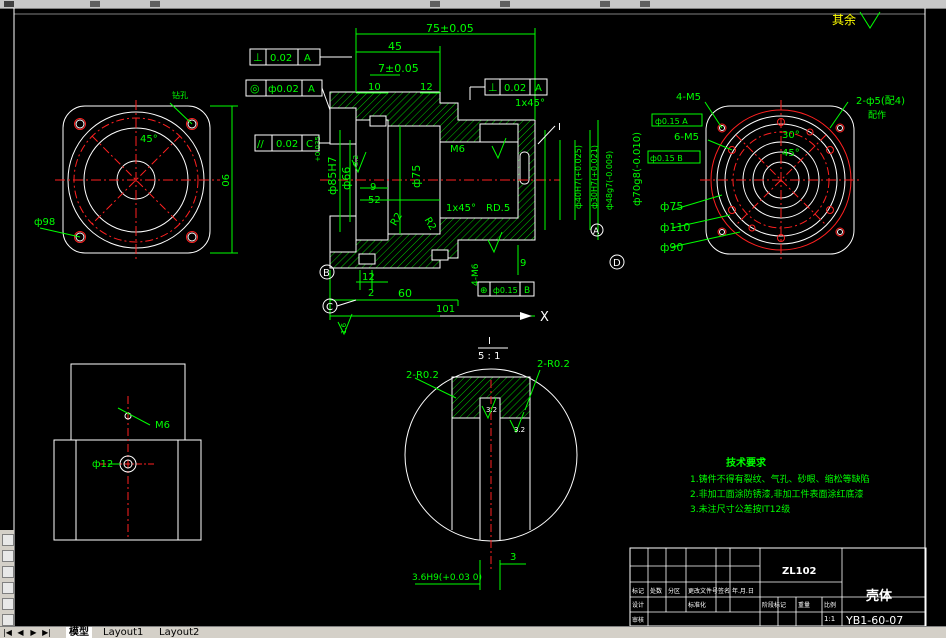 This screenshot has width=946, height=638. I want to click on left-dim-phi98: ф98, so click(44, 222).